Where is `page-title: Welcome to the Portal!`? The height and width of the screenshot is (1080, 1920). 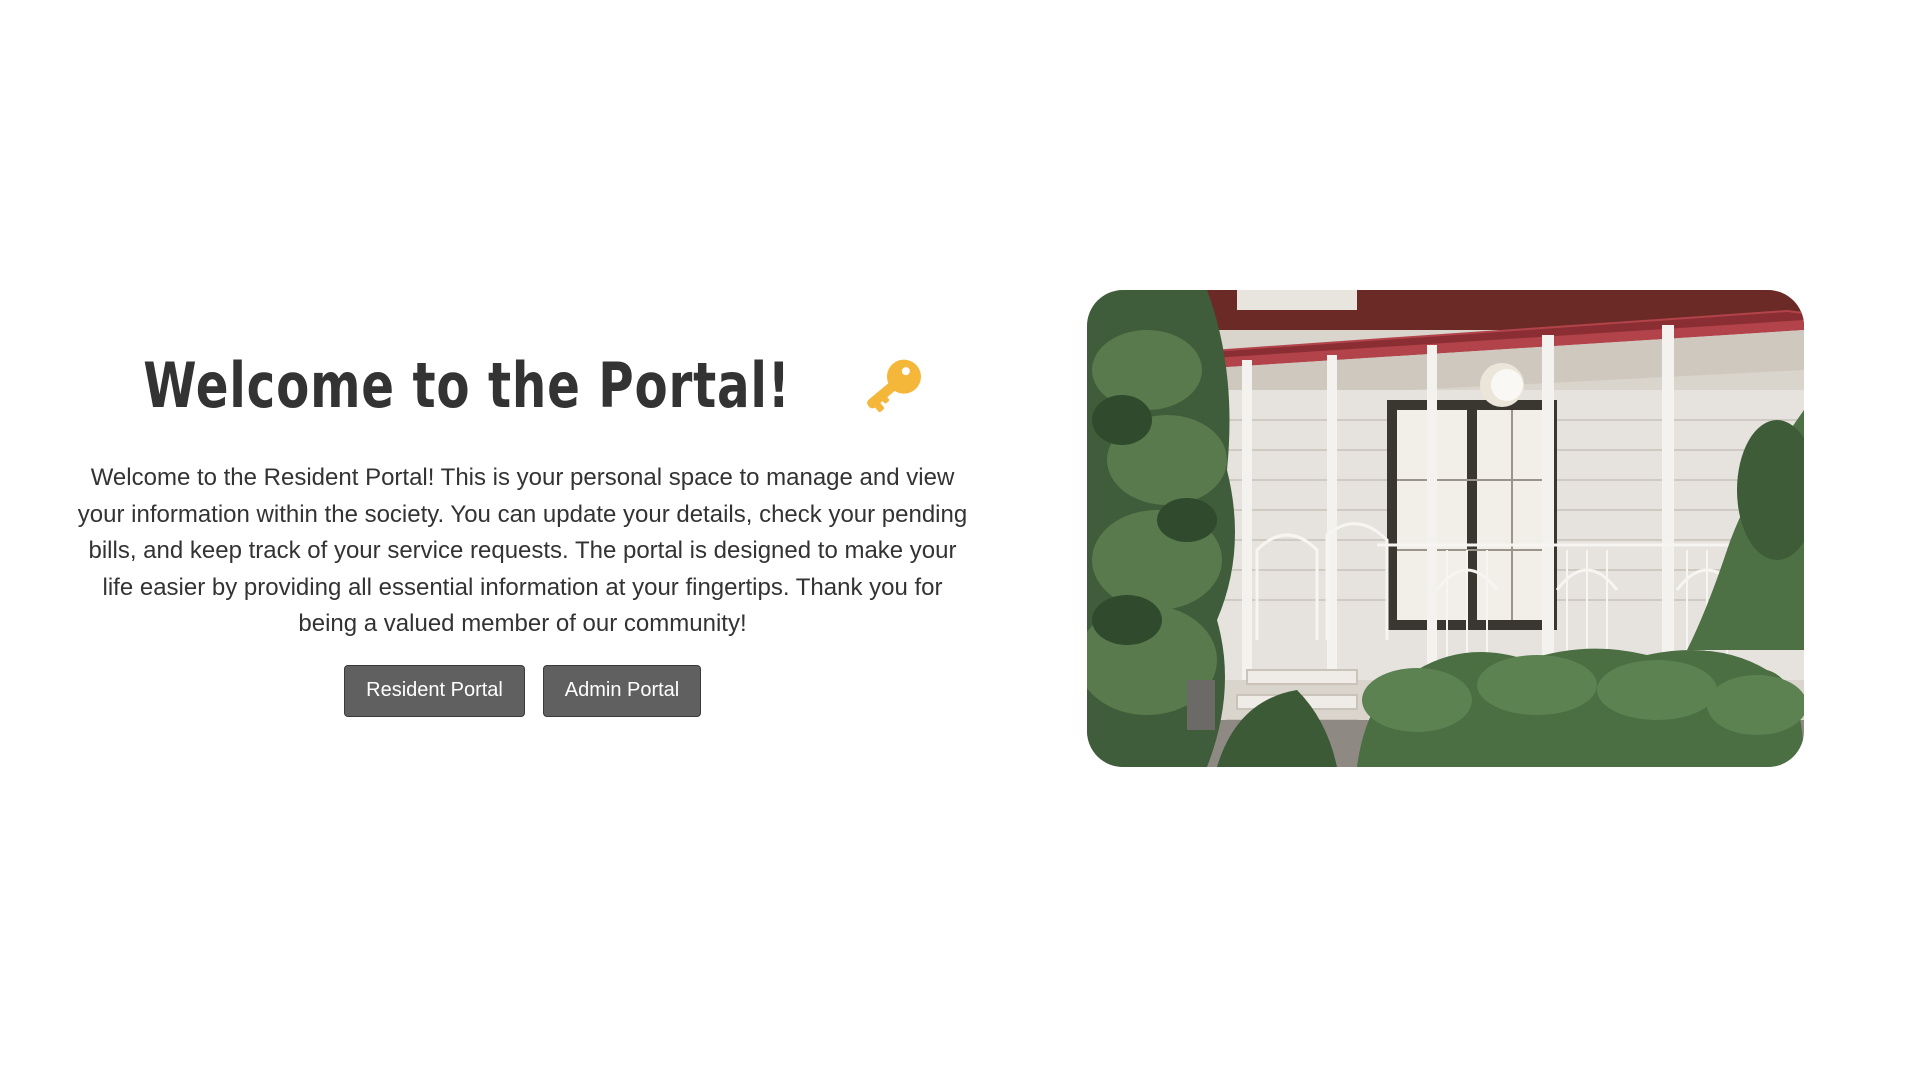
page-title: Welcome to the Portal! is located at coordinates (522, 385).